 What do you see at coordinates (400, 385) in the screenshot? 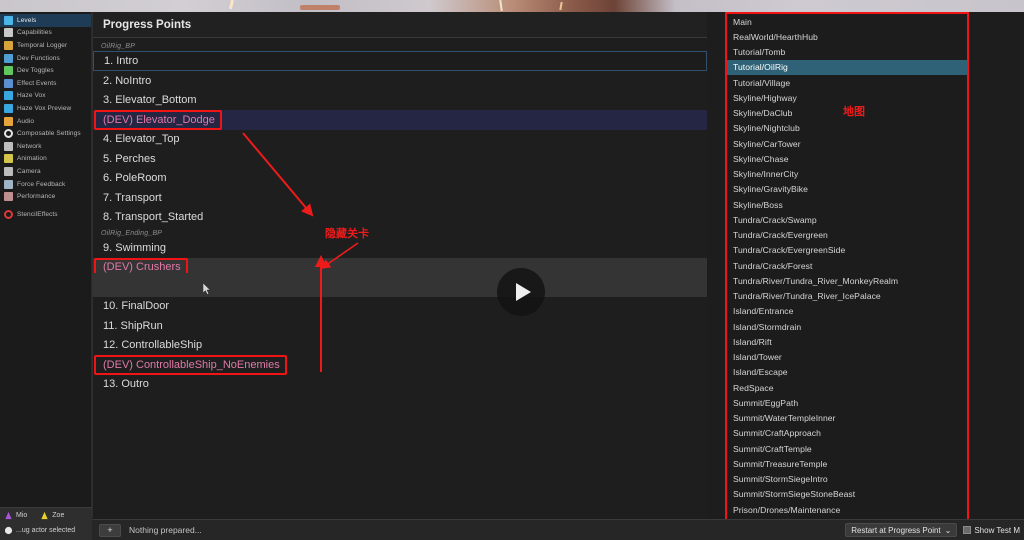
I see `progress-point-row: 13. Outro` at bounding box center [400, 385].